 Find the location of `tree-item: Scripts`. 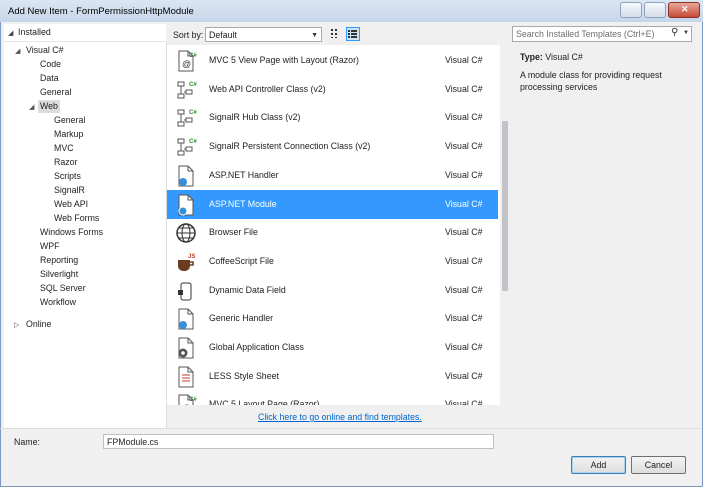

tree-item: Scripts is located at coordinates (67, 176).